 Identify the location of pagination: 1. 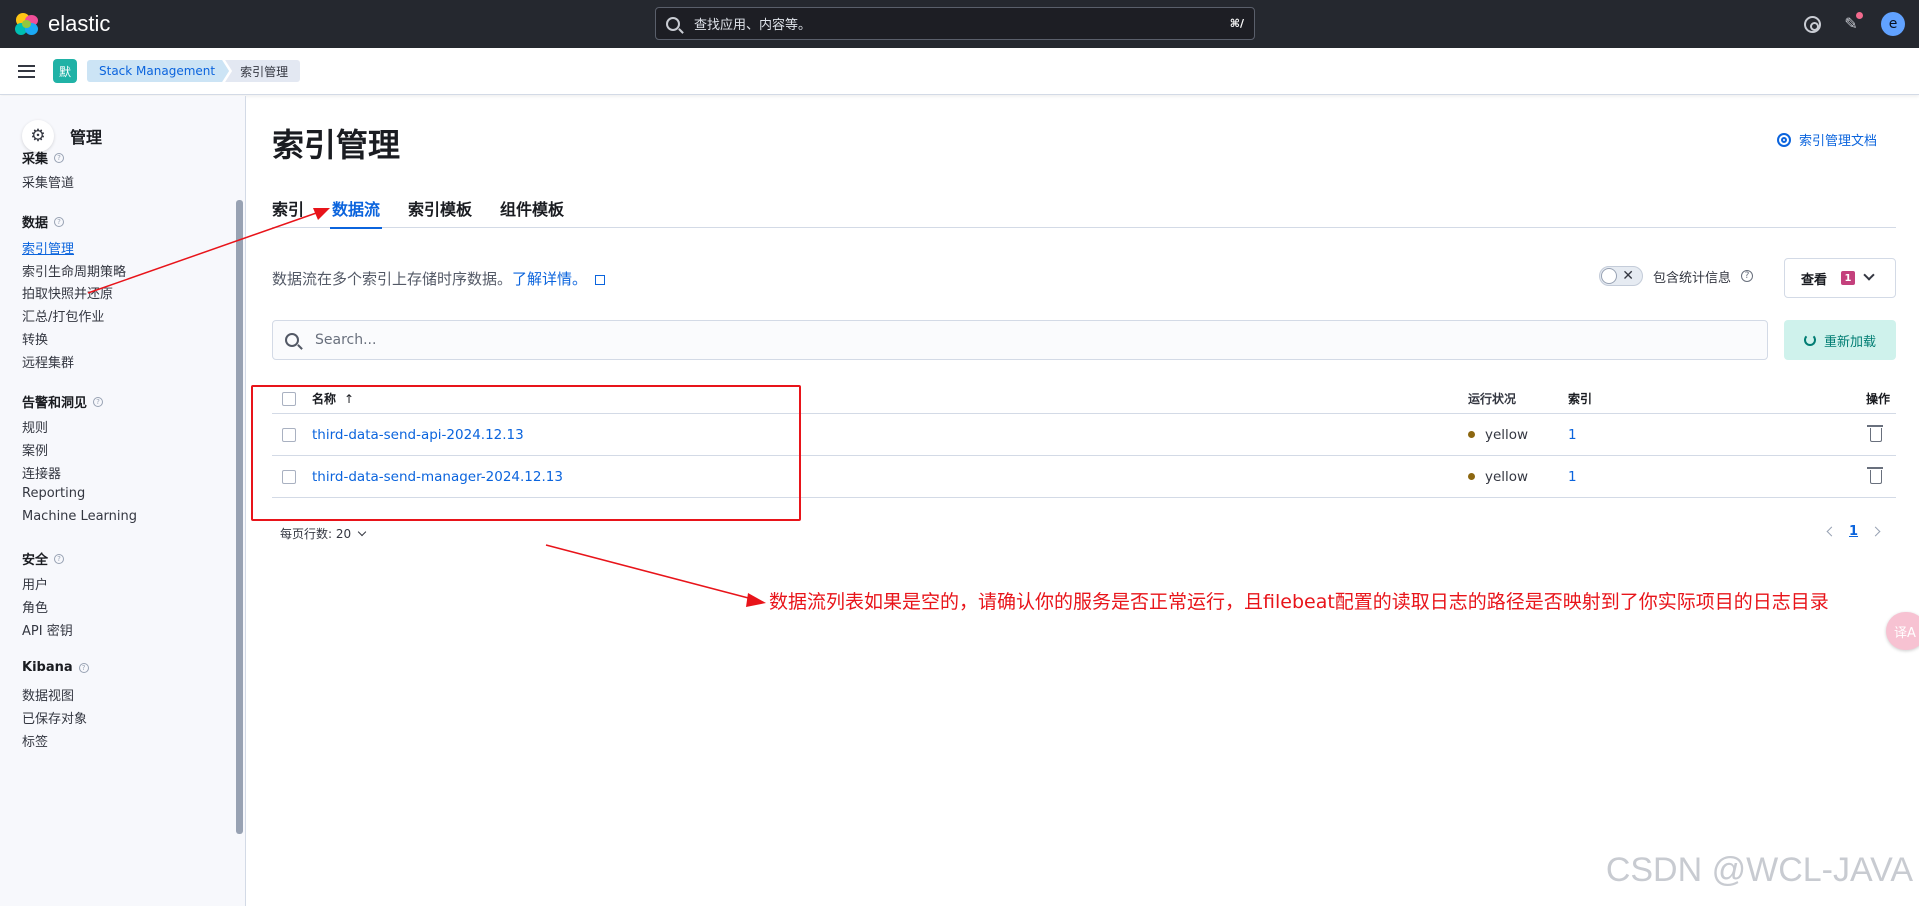
(1853, 531).